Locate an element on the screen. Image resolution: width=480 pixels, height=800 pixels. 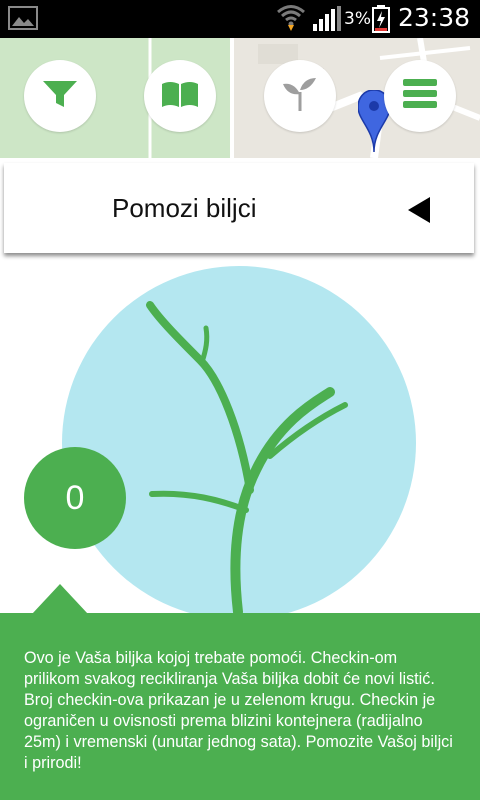
wifi-icon is located at coordinates (291, 21).